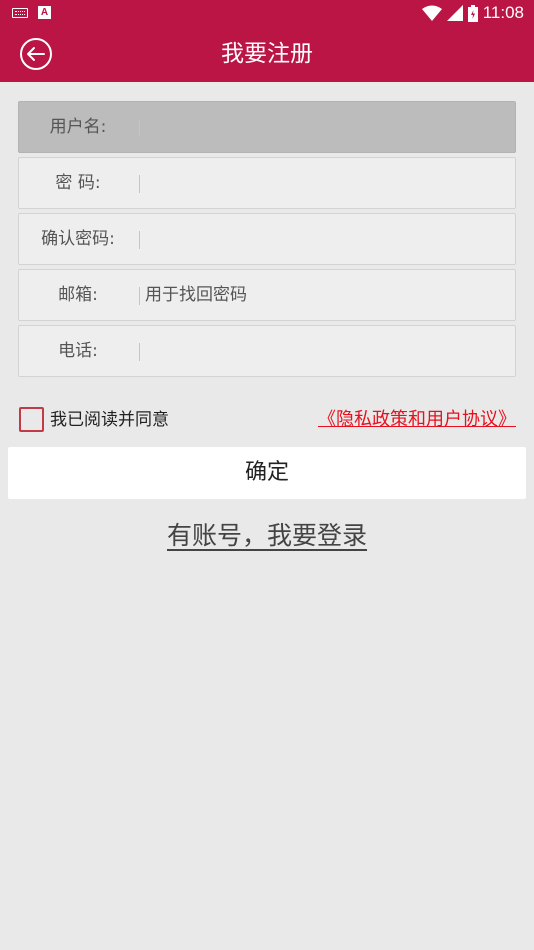 Image resolution: width=534 pixels, height=950 pixels. What do you see at coordinates (267, 473) in the screenshot?
I see `confirm-button: 确定` at bounding box center [267, 473].